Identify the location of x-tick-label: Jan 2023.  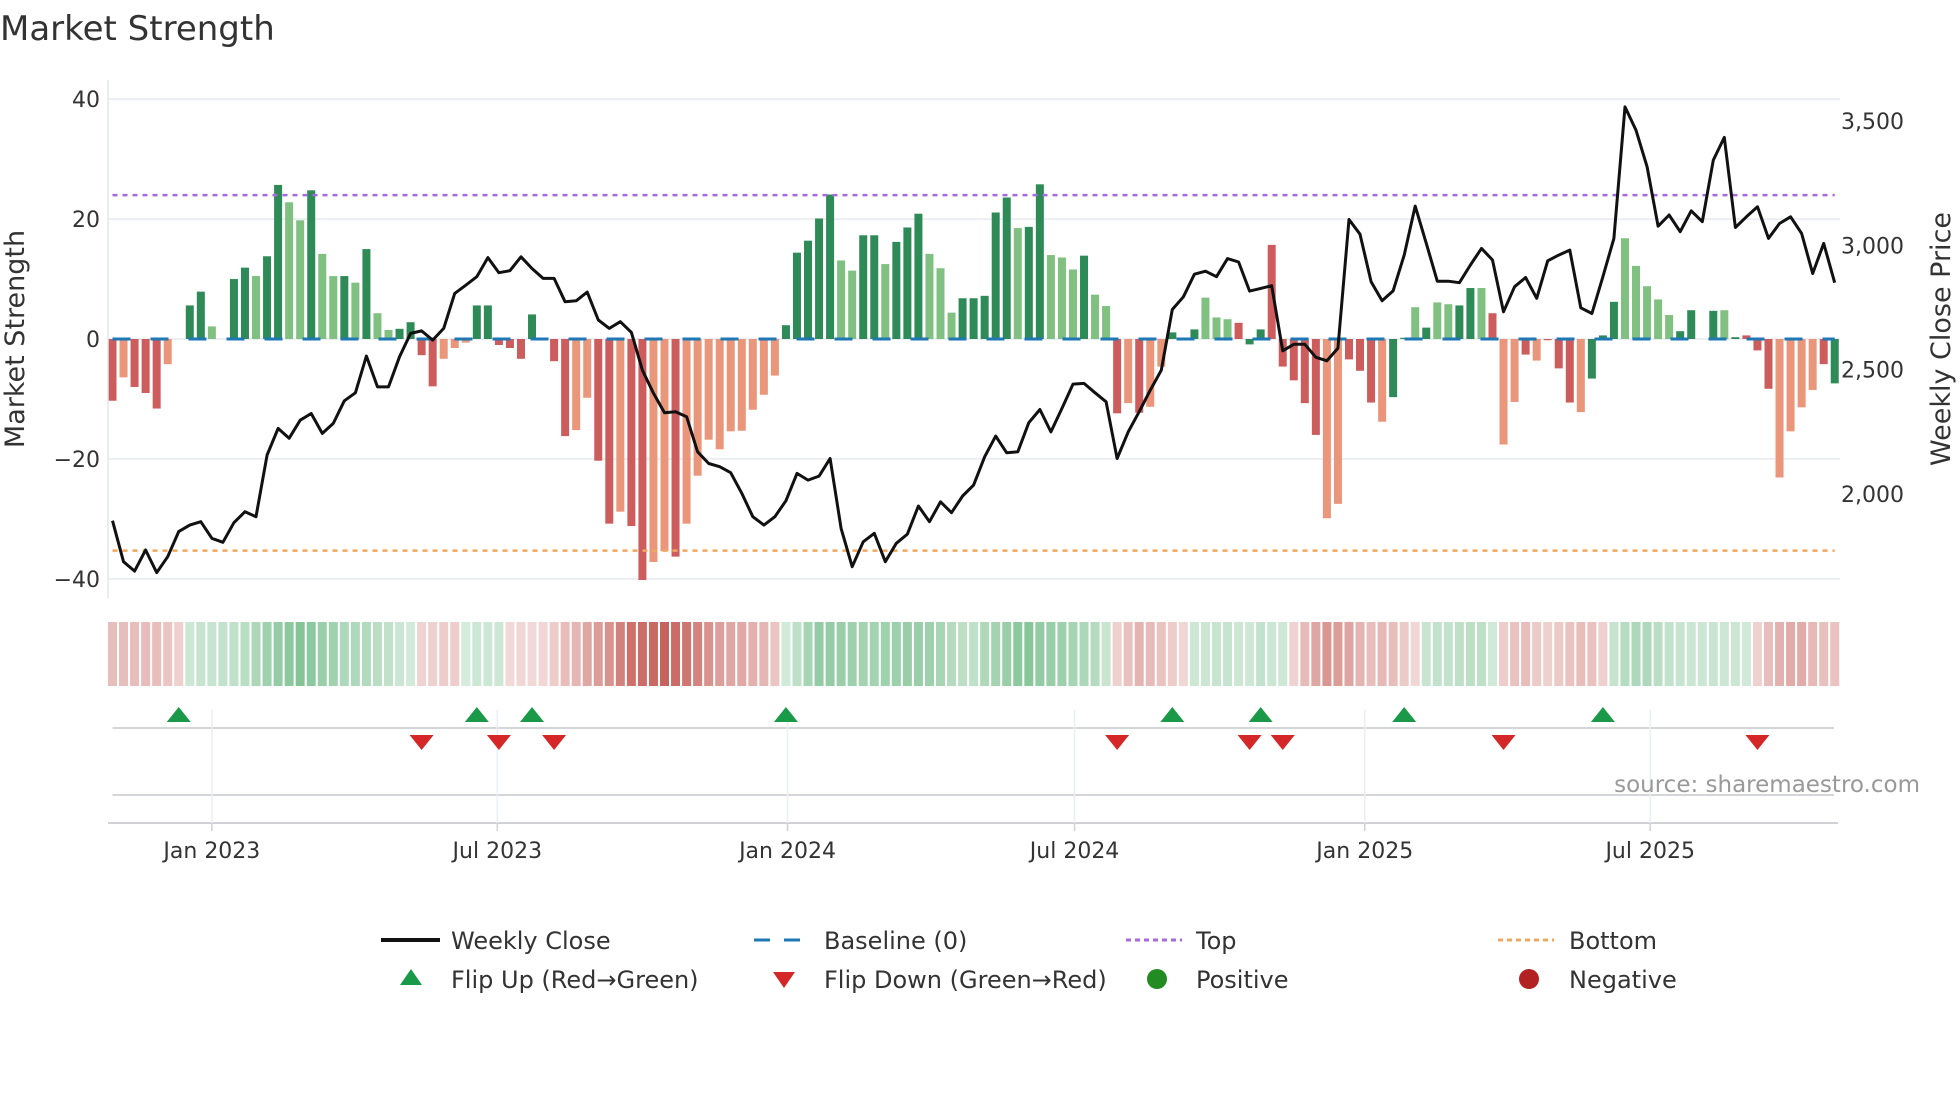
(210, 851).